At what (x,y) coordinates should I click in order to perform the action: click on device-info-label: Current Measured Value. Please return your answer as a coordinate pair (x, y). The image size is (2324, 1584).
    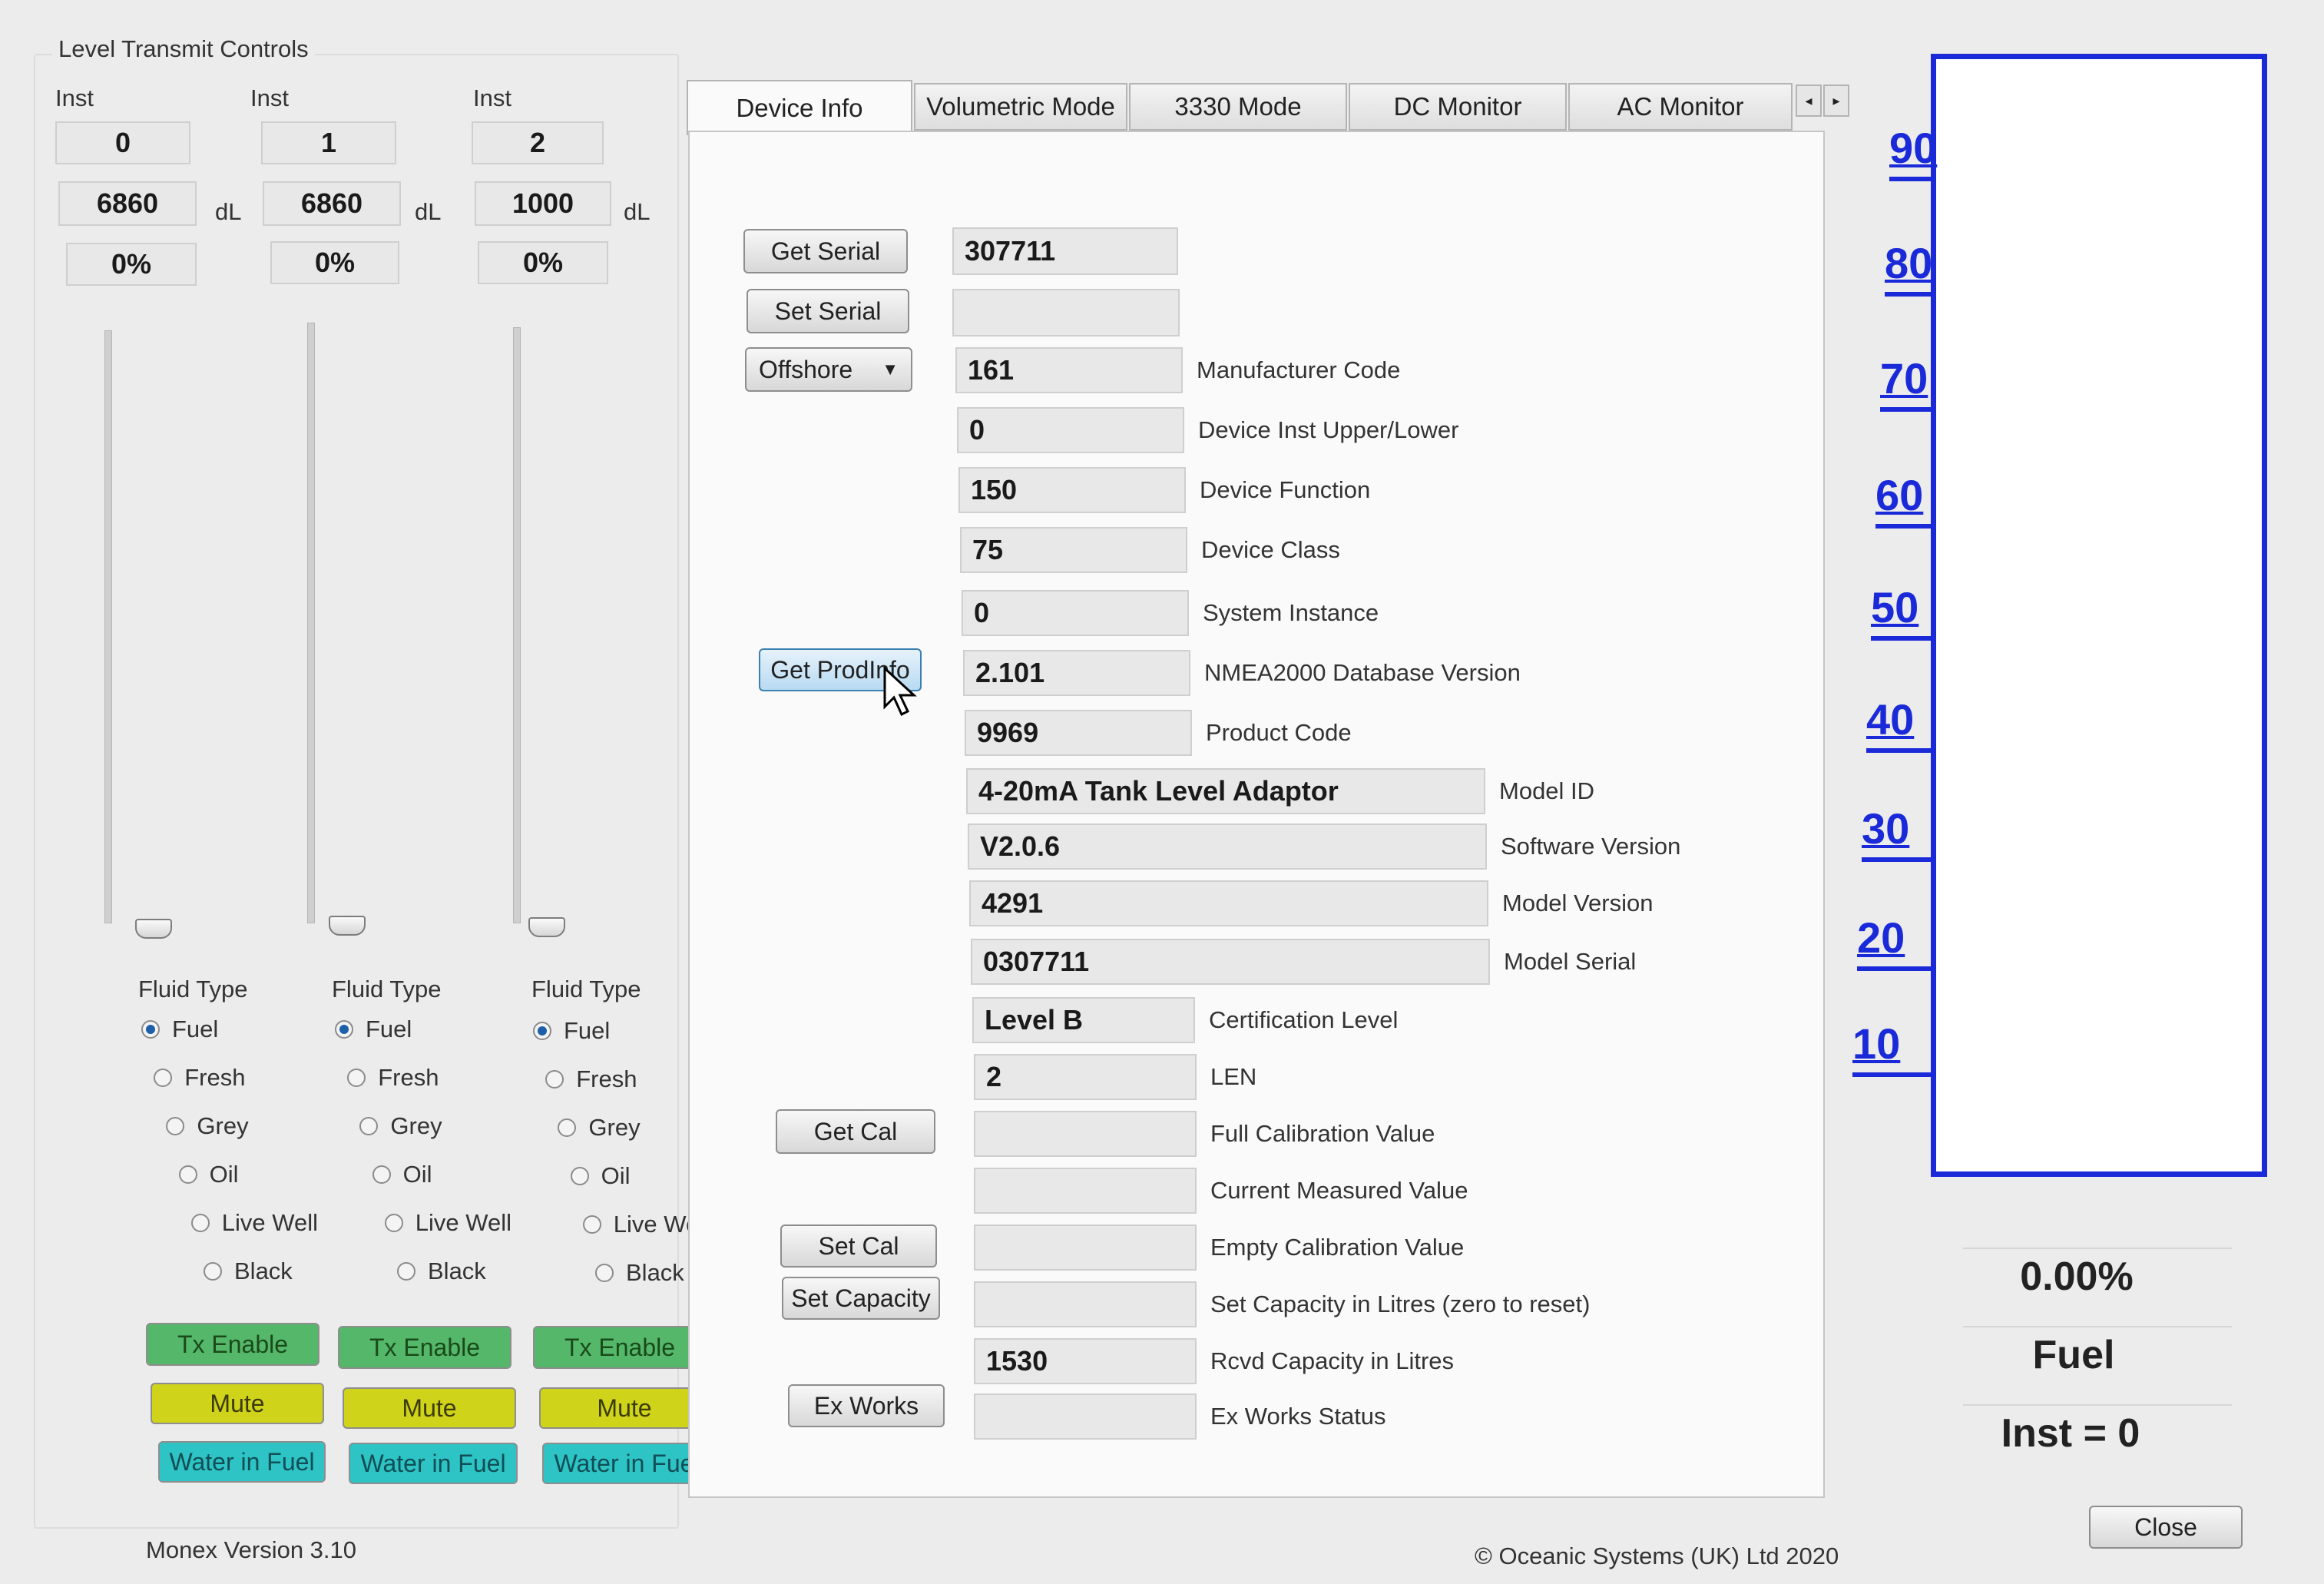
    Looking at the image, I should click on (1339, 1190).